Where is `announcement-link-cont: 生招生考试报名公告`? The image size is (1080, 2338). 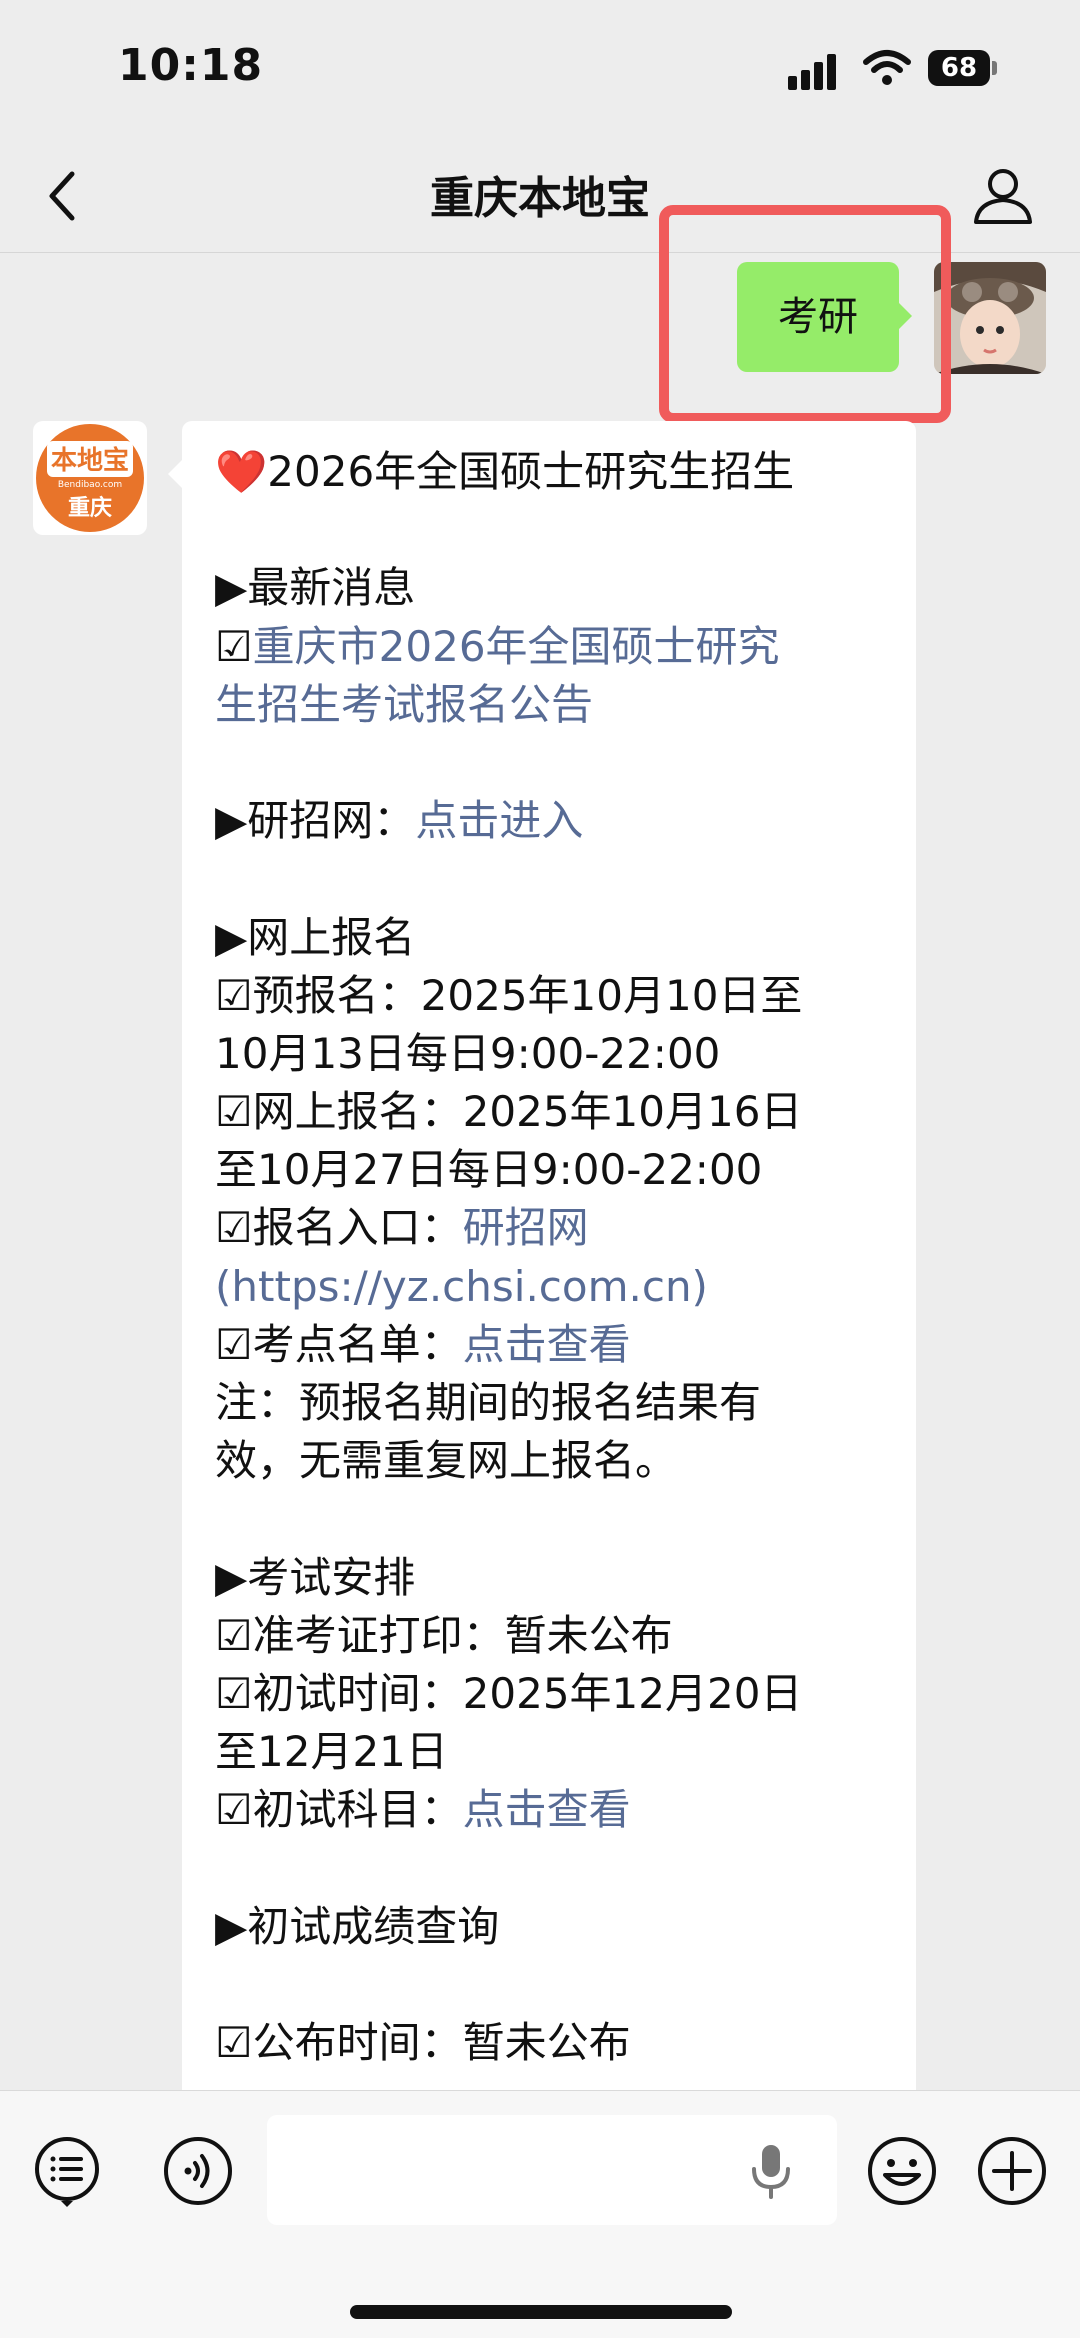
announcement-link-cont: 生招生考试报名公告 is located at coordinates (560, 705).